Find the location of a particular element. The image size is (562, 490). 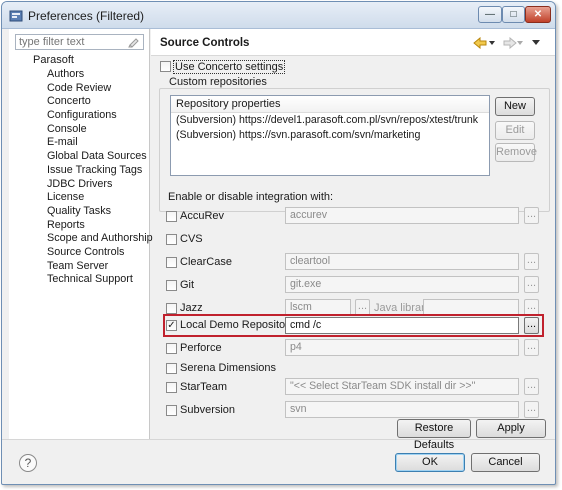

new-repository-button: New is located at coordinates (515, 106).